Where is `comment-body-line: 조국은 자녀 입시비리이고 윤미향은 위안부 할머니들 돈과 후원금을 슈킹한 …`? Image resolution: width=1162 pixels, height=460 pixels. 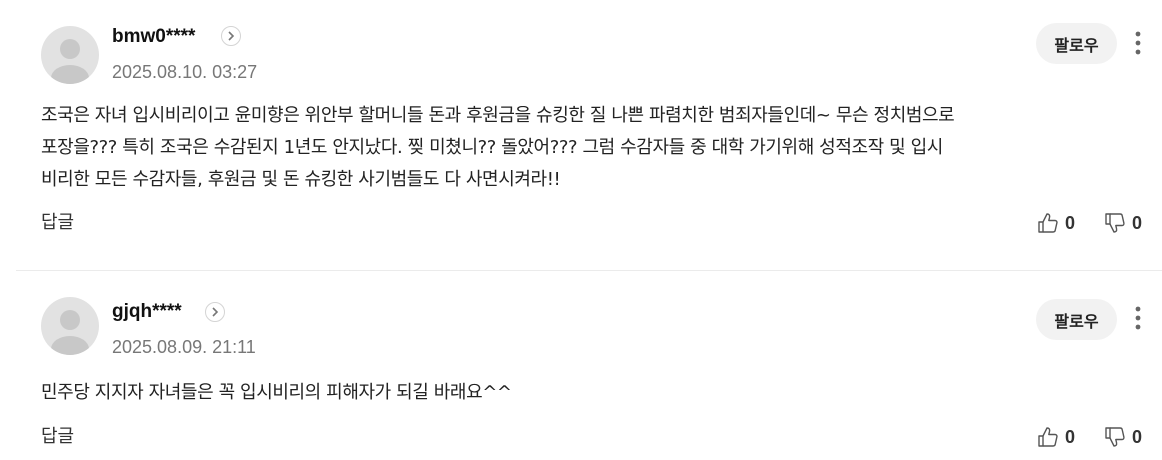 comment-body-line: 조국은 자녀 입시비리이고 윤미향은 위안부 할머니들 돈과 후원금을 슈킹한 … is located at coordinates (498, 115).